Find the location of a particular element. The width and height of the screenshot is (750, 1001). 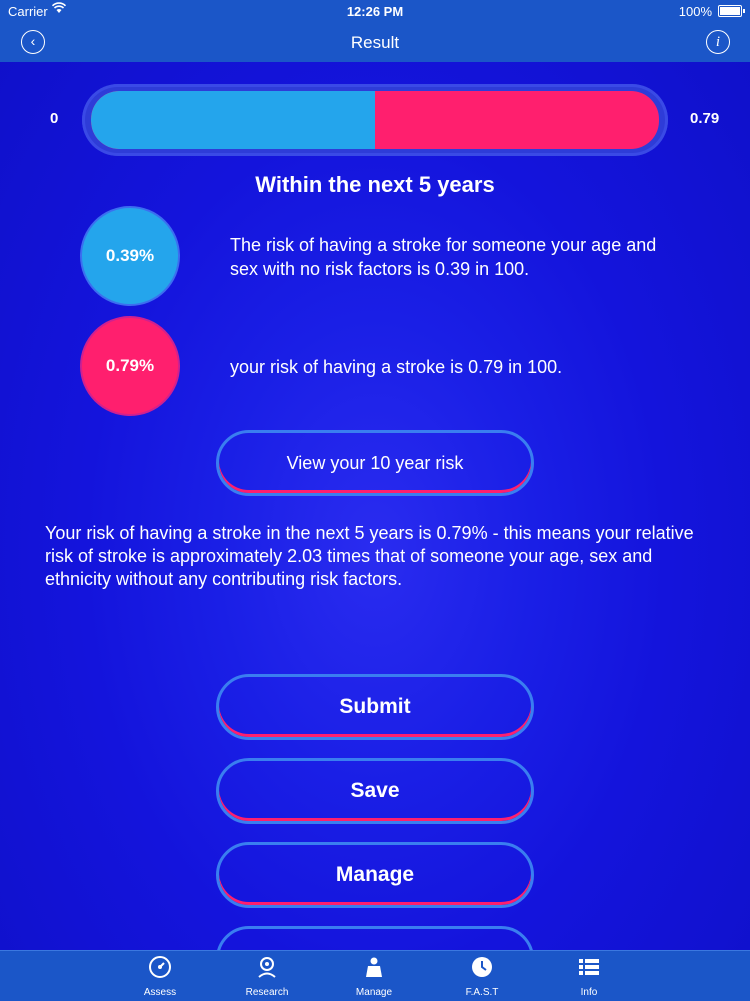

tab-label: Manage is located at coordinates (374, 992).